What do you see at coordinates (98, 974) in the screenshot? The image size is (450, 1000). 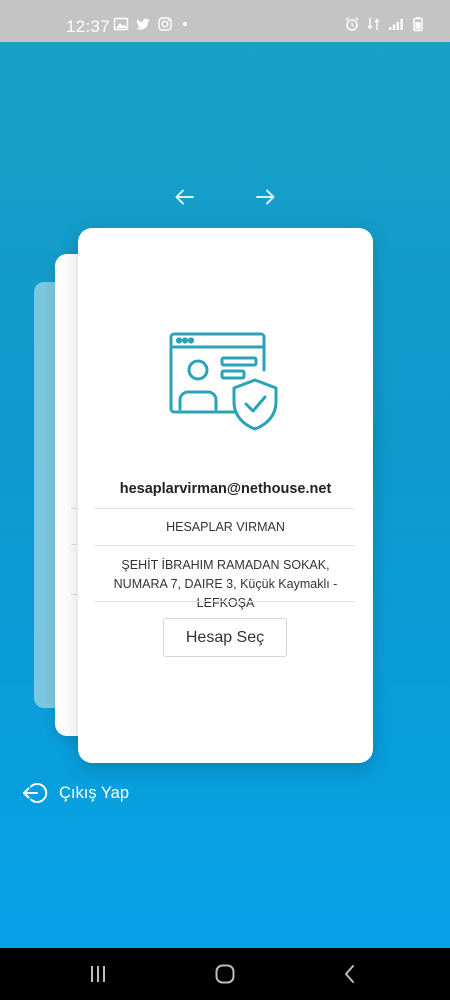 I see `recent-apps-icon` at bounding box center [98, 974].